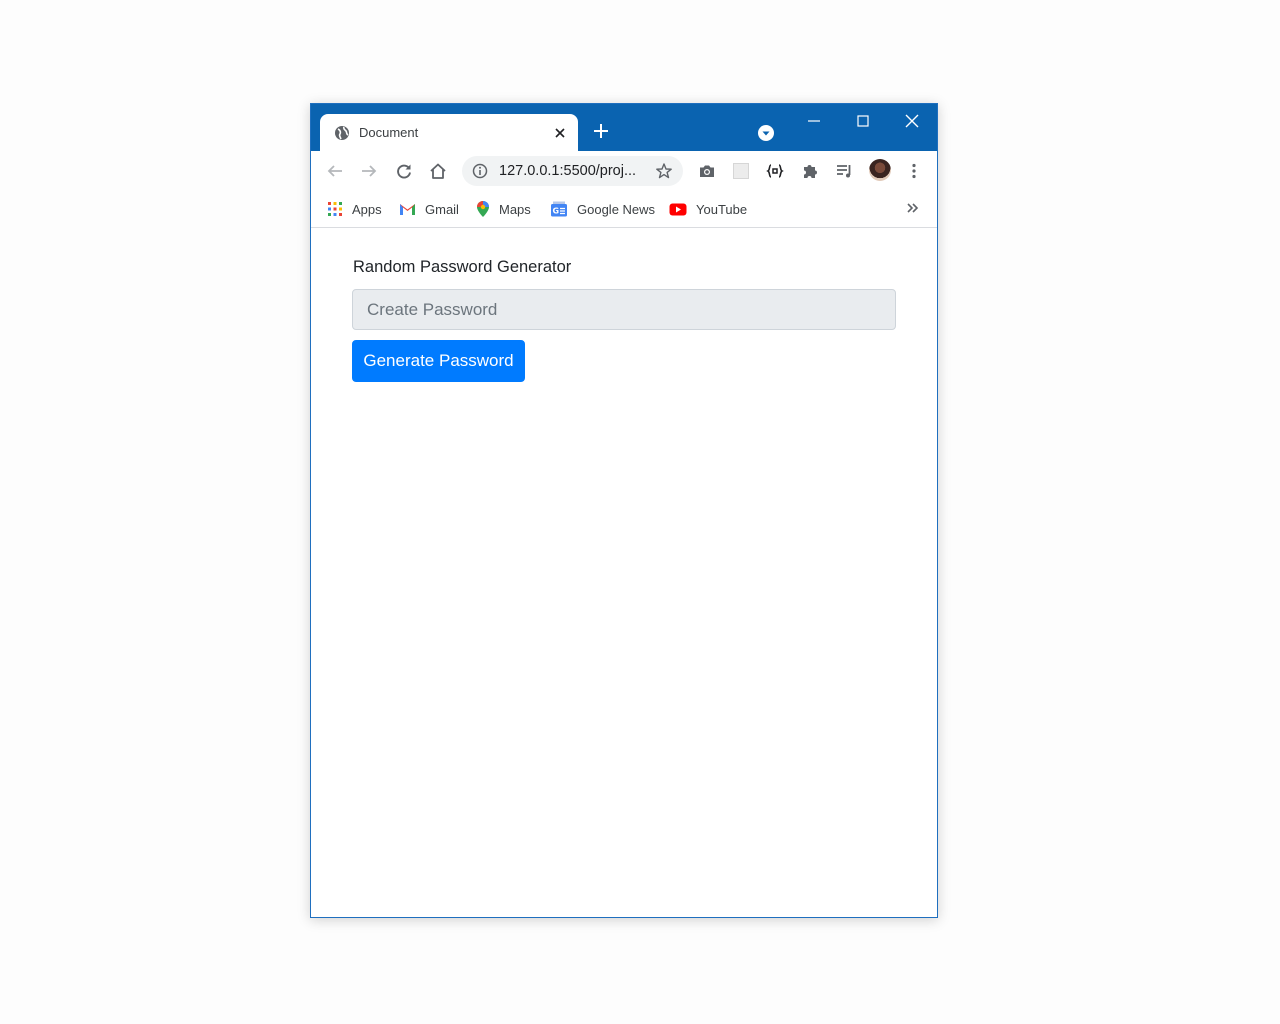 Image resolution: width=1280 pixels, height=1024 pixels. What do you see at coordinates (766, 133) in the screenshot?
I see `tab-search-icon` at bounding box center [766, 133].